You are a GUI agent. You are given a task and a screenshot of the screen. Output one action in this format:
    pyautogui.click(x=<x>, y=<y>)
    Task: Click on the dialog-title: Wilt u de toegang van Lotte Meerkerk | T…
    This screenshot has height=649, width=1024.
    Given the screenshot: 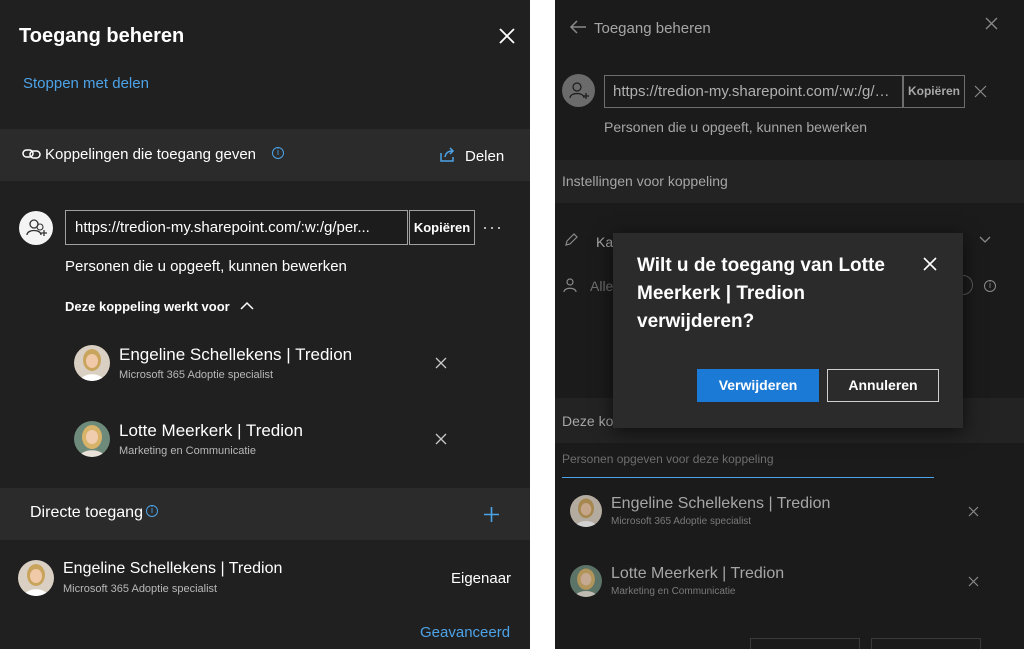 What is the action you would take?
    pyautogui.click(x=761, y=293)
    